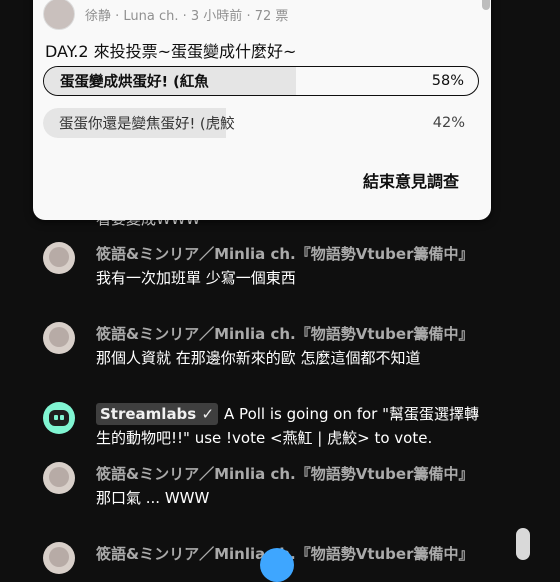 The height and width of the screenshot is (582, 560). What do you see at coordinates (411, 180) in the screenshot?
I see `end-poll-button: 結束意見調查` at bounding box center [411, 180].